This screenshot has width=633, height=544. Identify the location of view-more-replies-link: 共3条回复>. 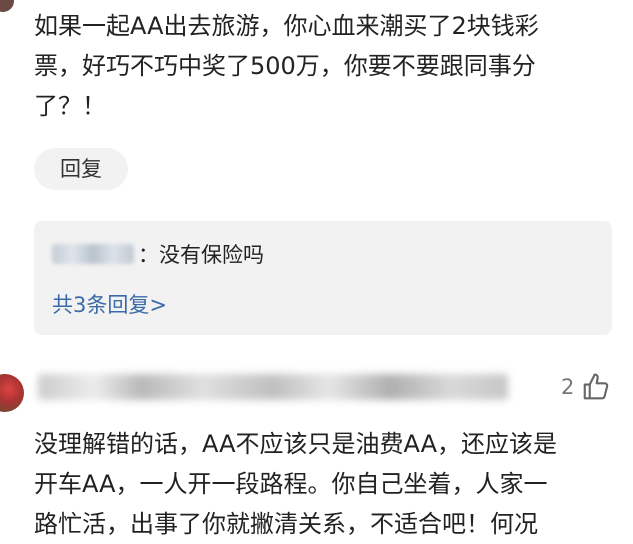
(109, 304).